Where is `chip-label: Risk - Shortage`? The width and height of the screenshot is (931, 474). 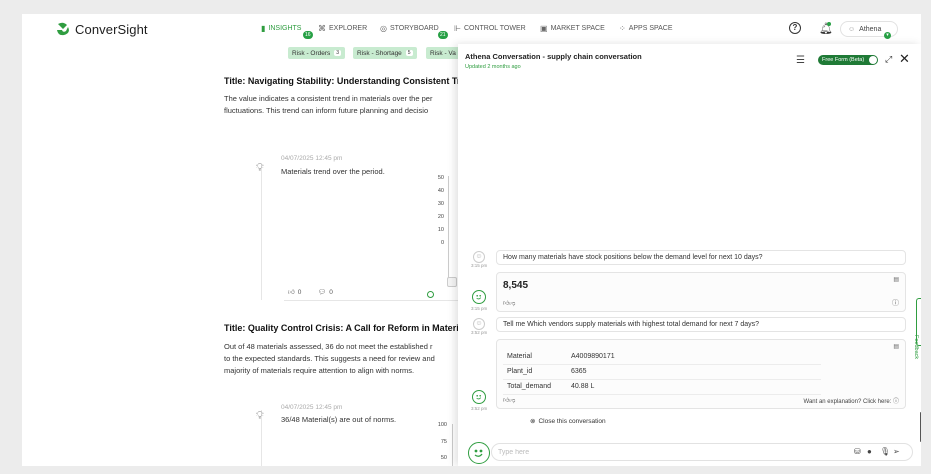 chip-label: Risk - Shortage is located at coordinates (379, 53).